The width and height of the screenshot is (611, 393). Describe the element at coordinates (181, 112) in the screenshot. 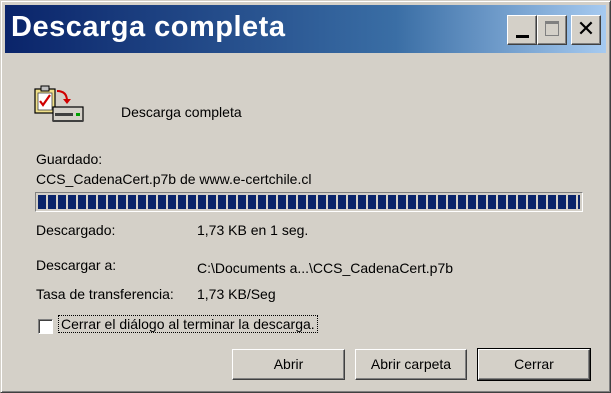

I see `status-text: Descarga completa` at that location.